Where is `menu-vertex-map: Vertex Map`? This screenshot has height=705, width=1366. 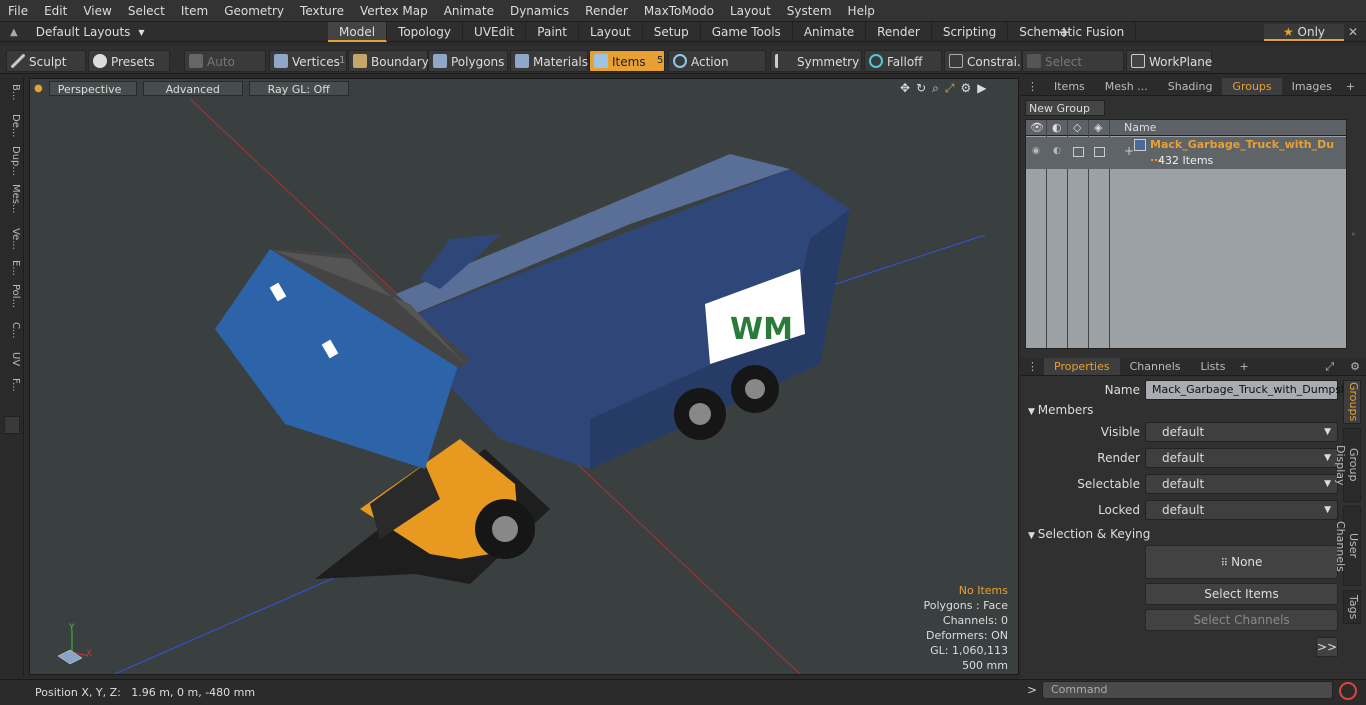 menu-vertex-map: Vertex Map is located at coordinates (394, 11).